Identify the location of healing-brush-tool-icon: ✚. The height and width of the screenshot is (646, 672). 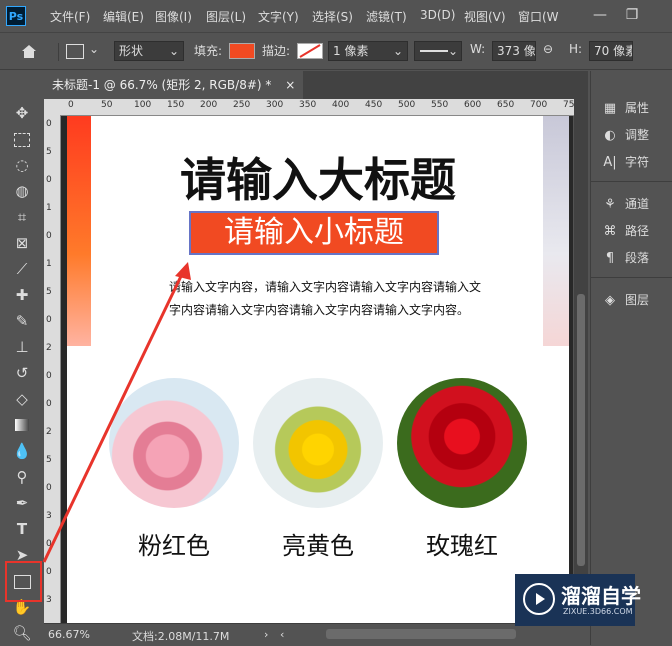
(22, 295).